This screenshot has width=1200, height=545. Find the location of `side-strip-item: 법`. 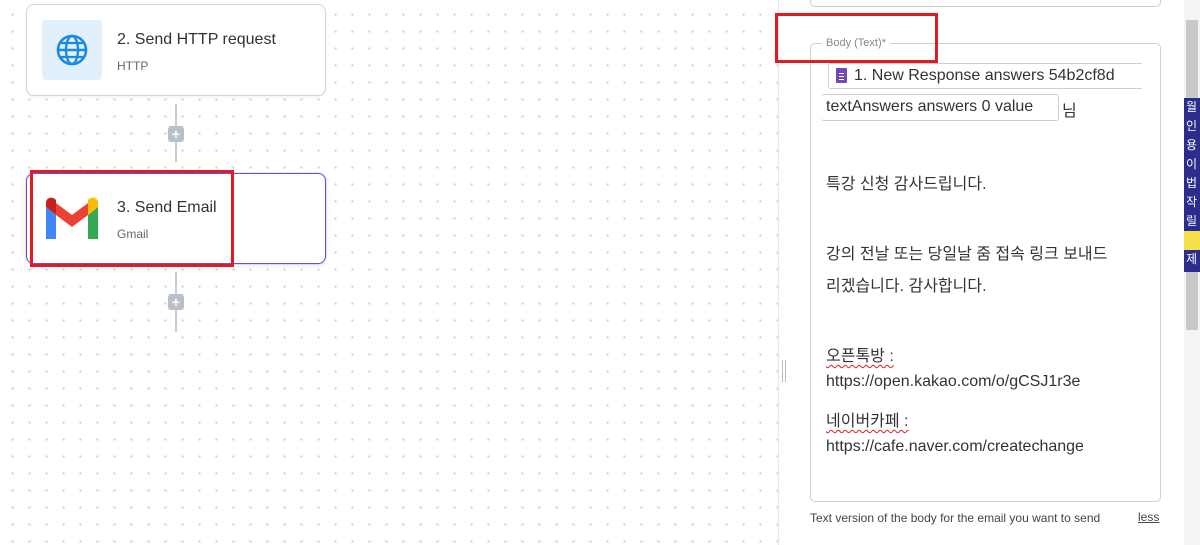

side-strip-item: 법 is located at coordinates (1192, 183).